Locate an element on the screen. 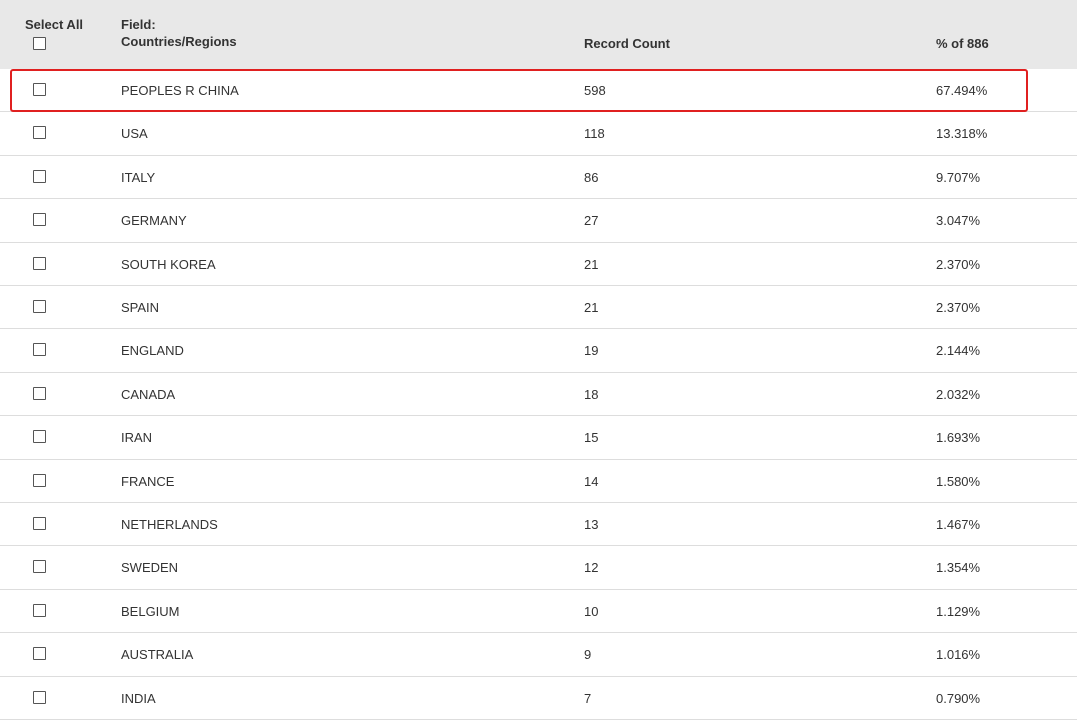  percent-cell: 2.032% is located at coordinates (958, 394).